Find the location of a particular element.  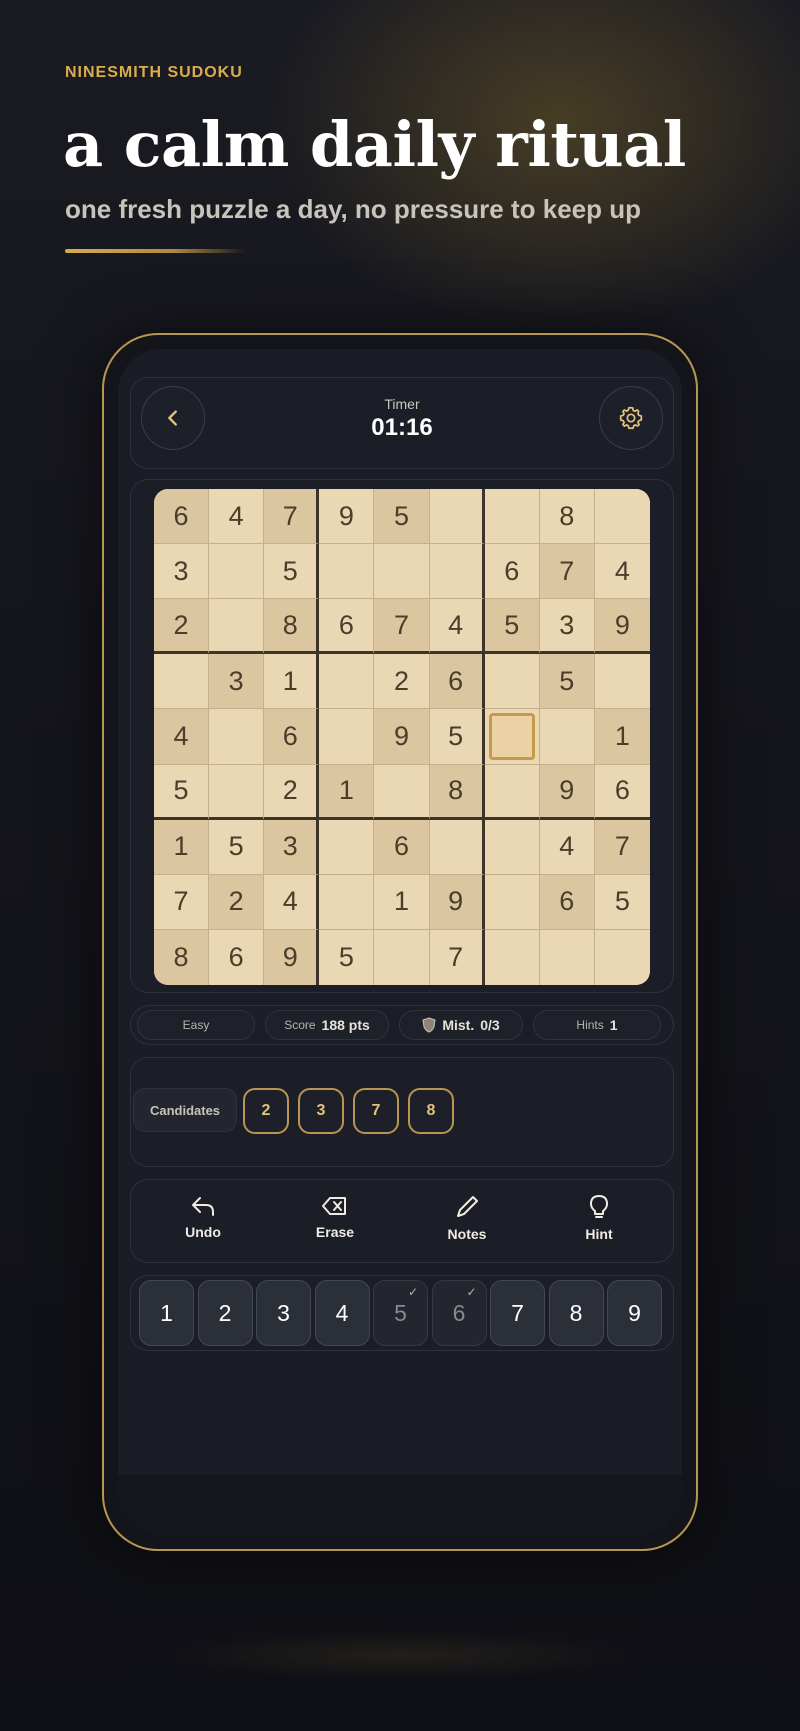

keypad-key-8: 8 is located at coordinates (576, 1313).